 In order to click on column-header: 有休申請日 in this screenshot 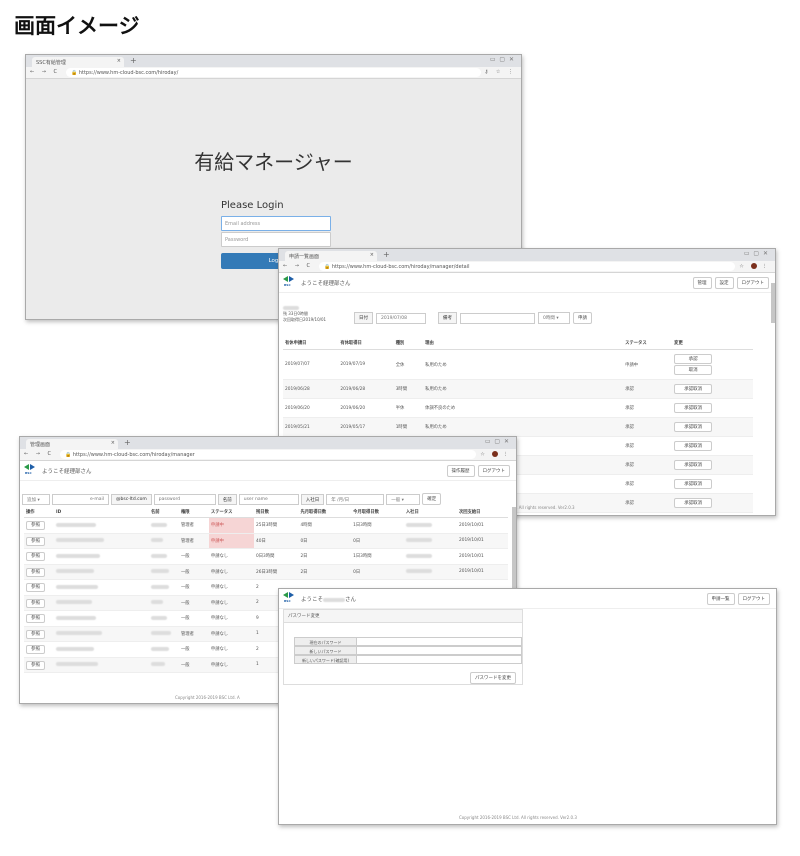, I will do `click(311, 343)`.